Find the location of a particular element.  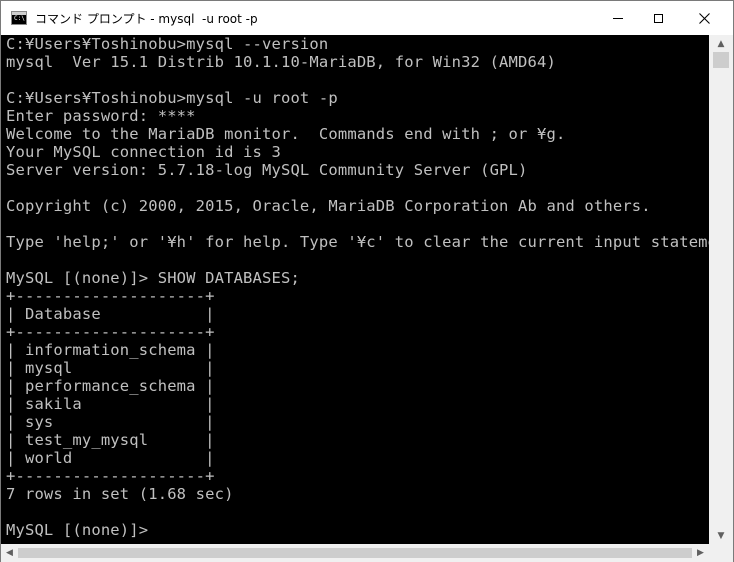

console-line: | performance_schema | is located at coordinates (110, 386).